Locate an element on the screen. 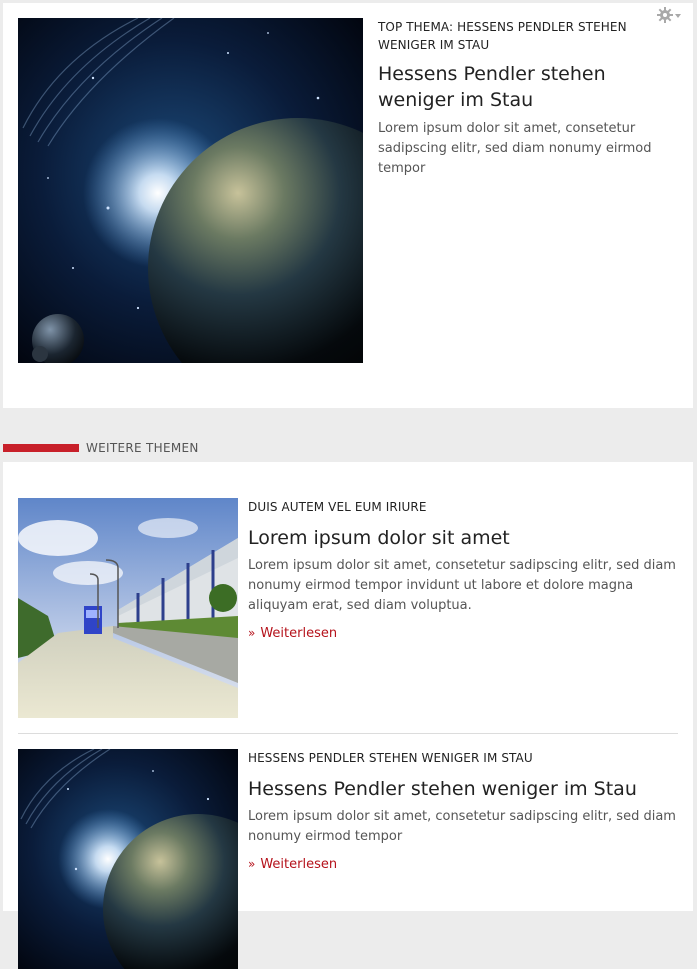  article-headline: Hessens Pendler stehen weniger im Stau is located at coordinates (464, 789).